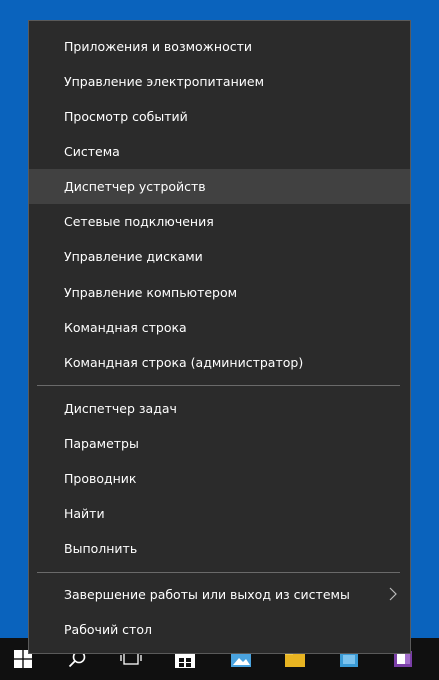 This screenshot has height=680, width=439. What do you see at coordinates (219, 256) in the screenshot?
I see `menu-item-disk-management: Управление дисками` at bounding box center [219, 256].